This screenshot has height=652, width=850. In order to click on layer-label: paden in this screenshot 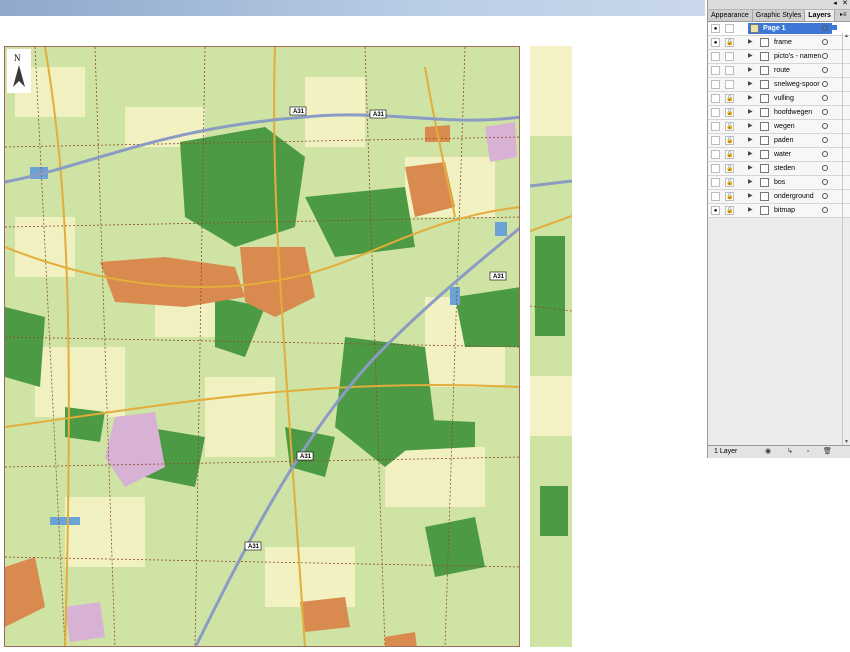, I will do `click(783, 140)`.